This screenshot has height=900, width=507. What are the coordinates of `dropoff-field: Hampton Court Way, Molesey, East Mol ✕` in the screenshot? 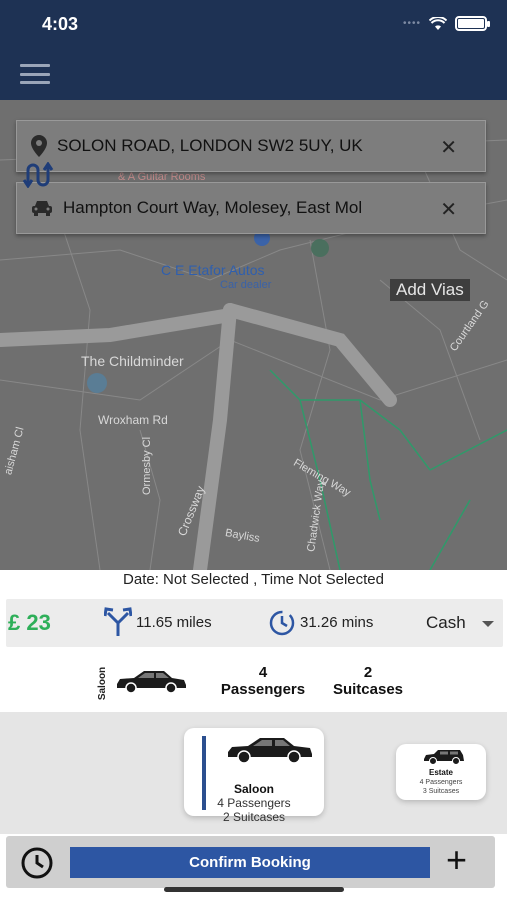 It's located at (251, 208).